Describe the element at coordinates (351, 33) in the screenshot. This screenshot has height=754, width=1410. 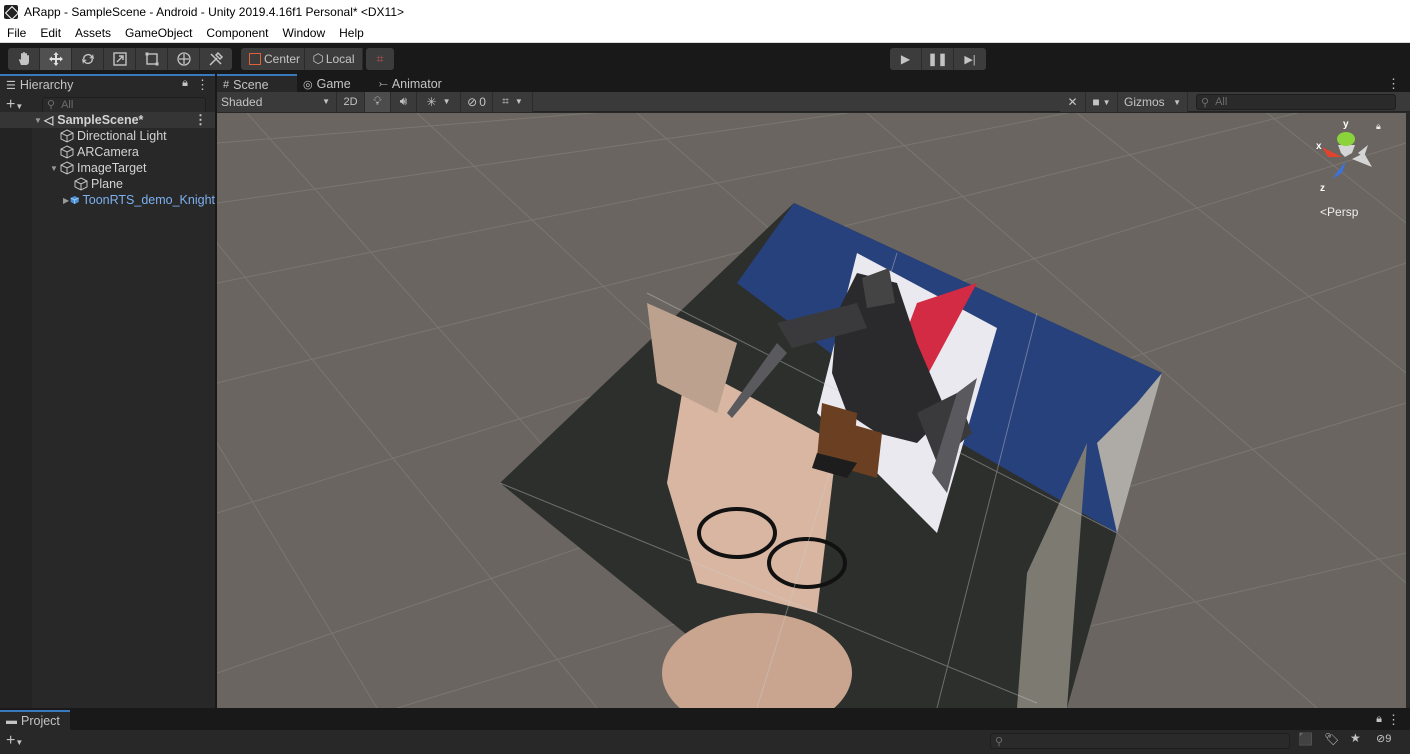
I see `menu-help: Help` at that location.